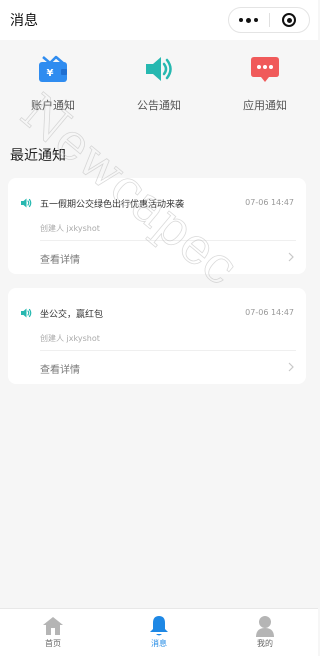 This screenshot has width=320, height=656. I want to click on bell-icon, so click(159, 626).